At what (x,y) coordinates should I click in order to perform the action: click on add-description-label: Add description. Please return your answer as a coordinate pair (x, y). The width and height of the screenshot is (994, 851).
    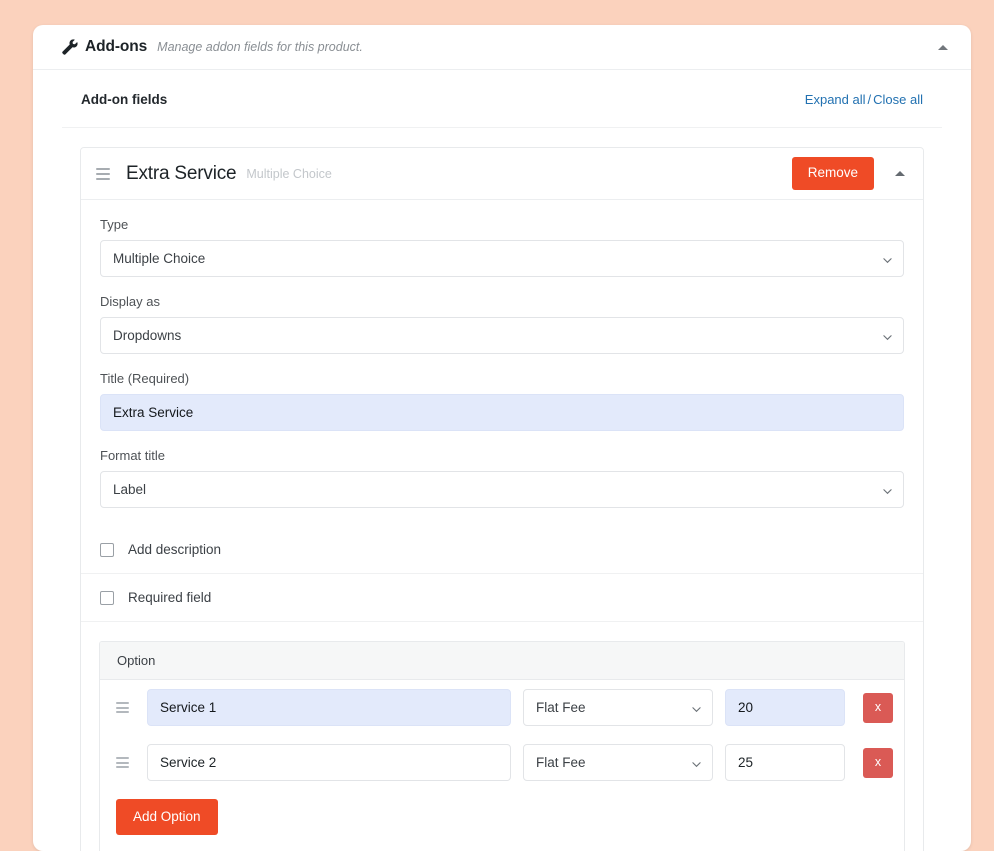
    Looking at the image, I should click on (175, 549).